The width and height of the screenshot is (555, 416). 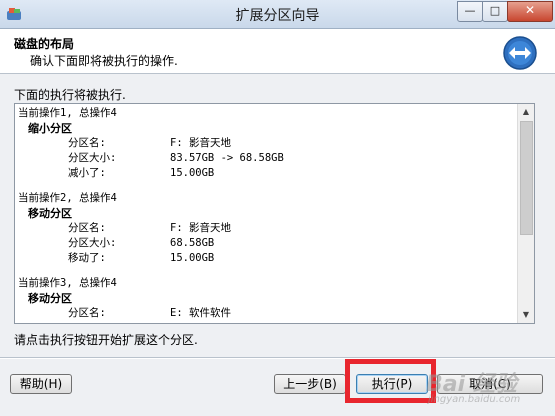 What do you see at coordinates (526, 315) in the screenshot?
I see `scroll-down-arrow-icon: ▼` at bounding box center [526, 315].